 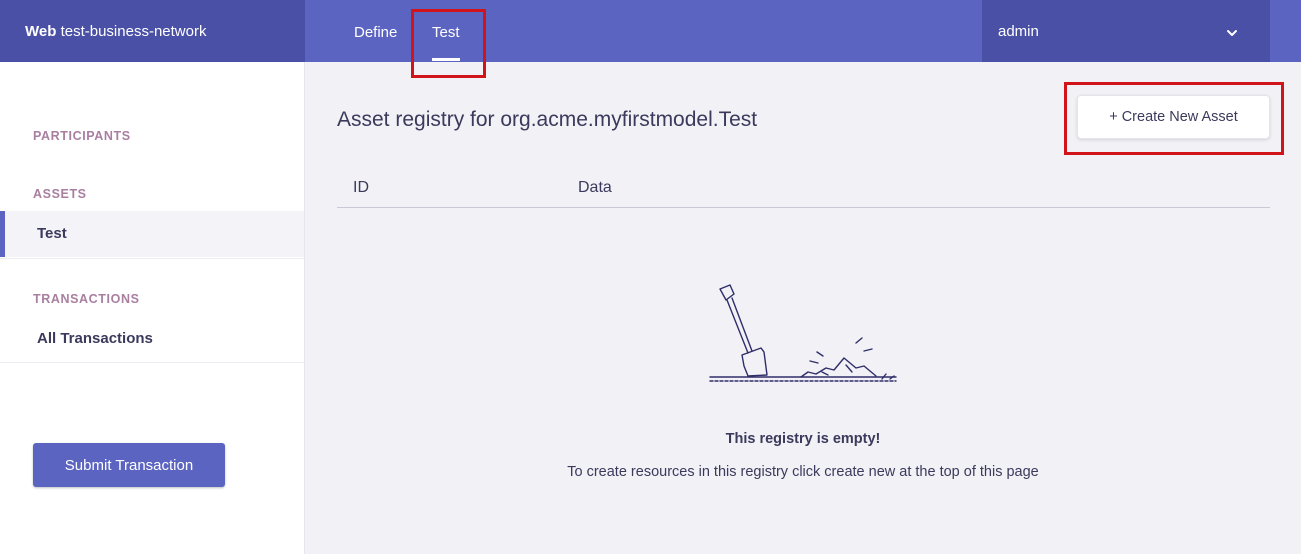 What do you see at coordinates (1232, 34) in the screenshot?
I see `chevron-down-icon` at bounding box center [1232, 34].